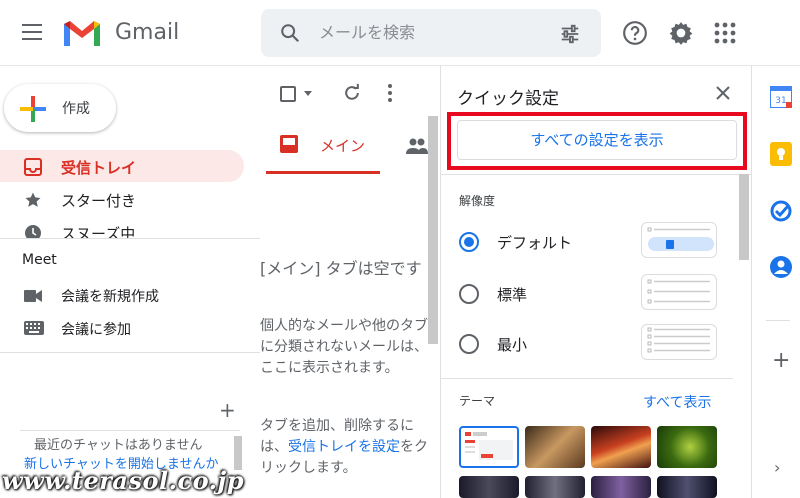 This screenshot has height=498, width=800. I want to click on chat-divider, so click(130, 430).